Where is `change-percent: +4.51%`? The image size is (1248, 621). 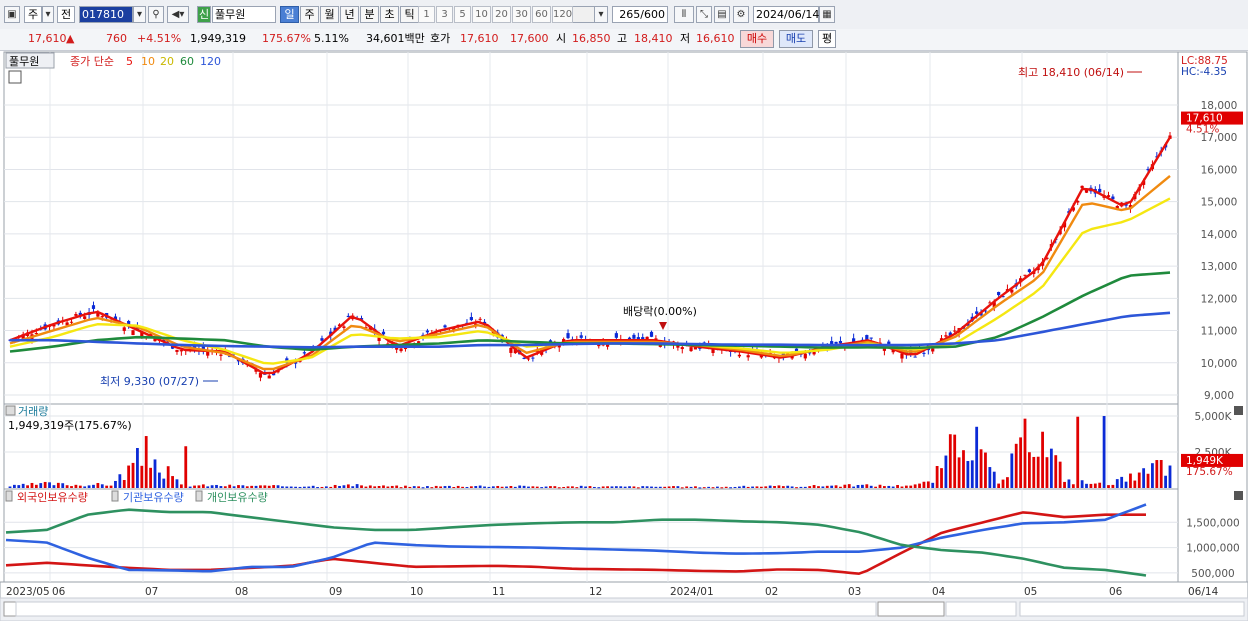
change-percent: +4.51% is located at coordinates (159, 38).